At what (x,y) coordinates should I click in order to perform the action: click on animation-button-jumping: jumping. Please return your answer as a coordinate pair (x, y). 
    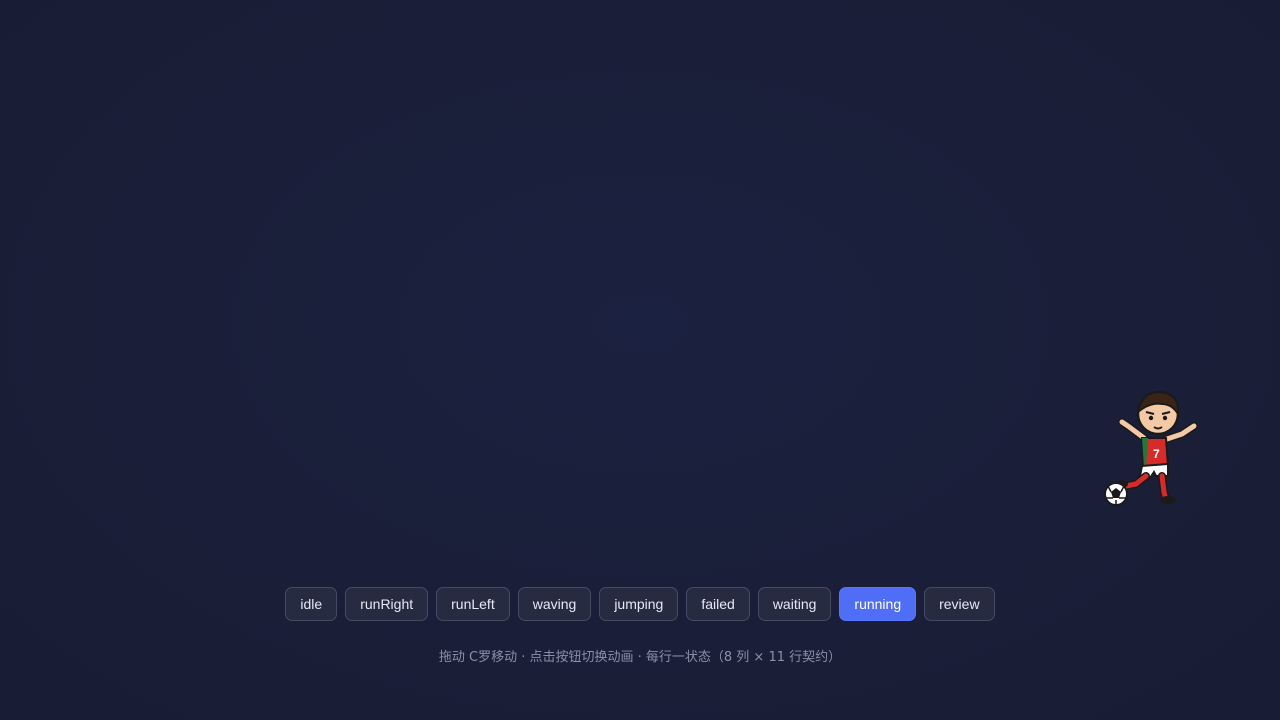
    Looking at the image, I should click on (639, 604).